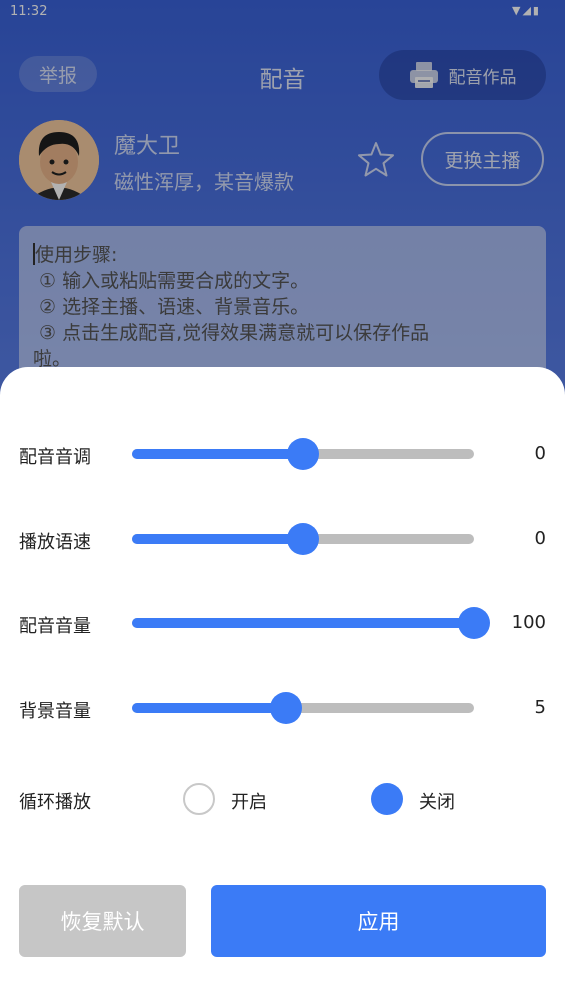 This screenshot has height=1004, width=565. I want to click on loop-off-radio, so click(387, 799).